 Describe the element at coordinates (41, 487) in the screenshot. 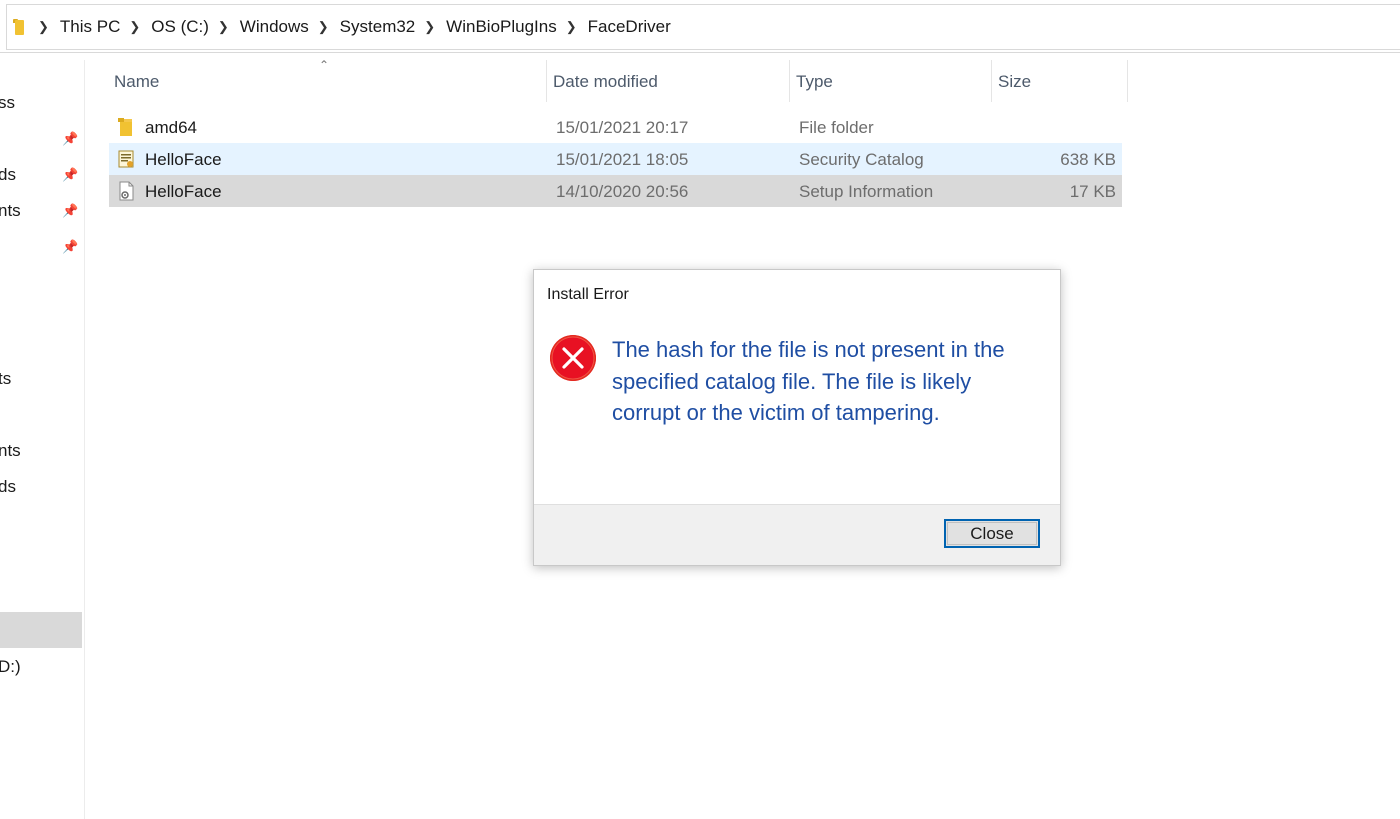

I see `nav-item: ds` at that location.